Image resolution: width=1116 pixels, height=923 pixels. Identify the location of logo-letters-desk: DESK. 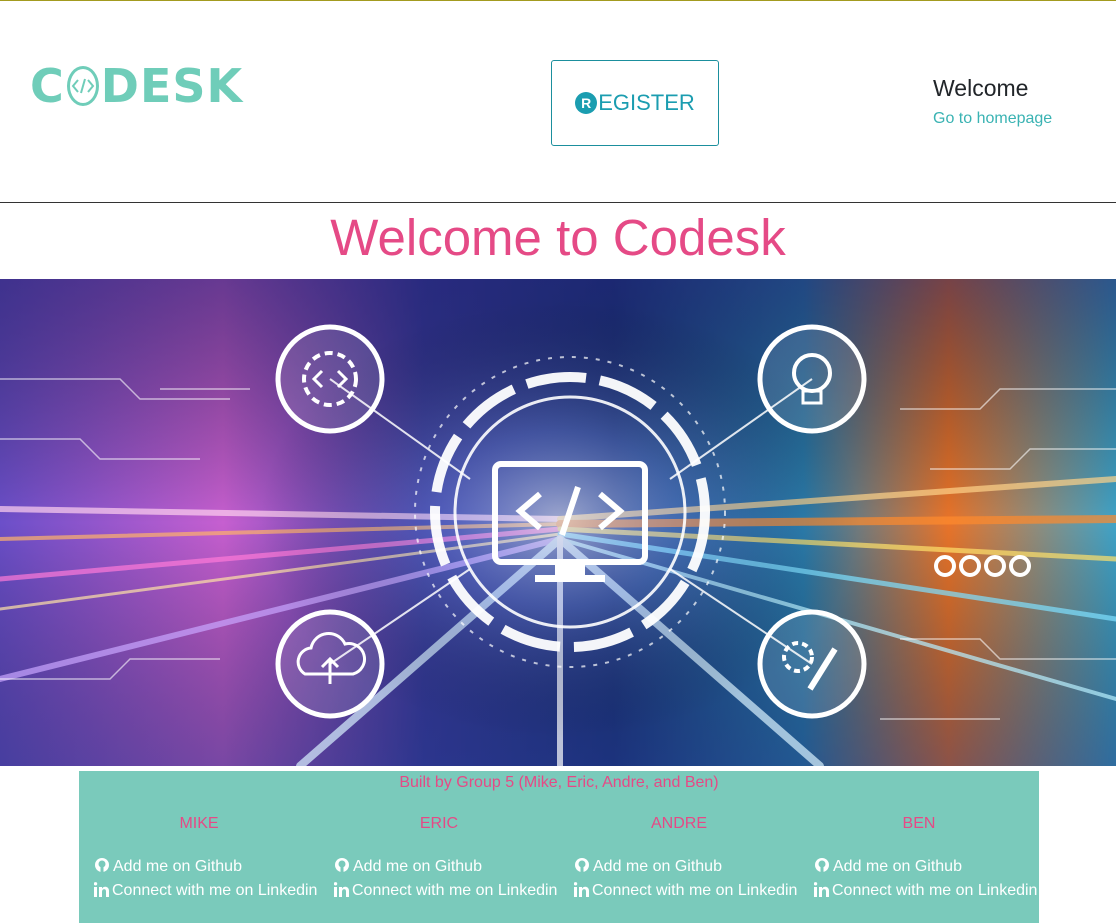
(172, 86).